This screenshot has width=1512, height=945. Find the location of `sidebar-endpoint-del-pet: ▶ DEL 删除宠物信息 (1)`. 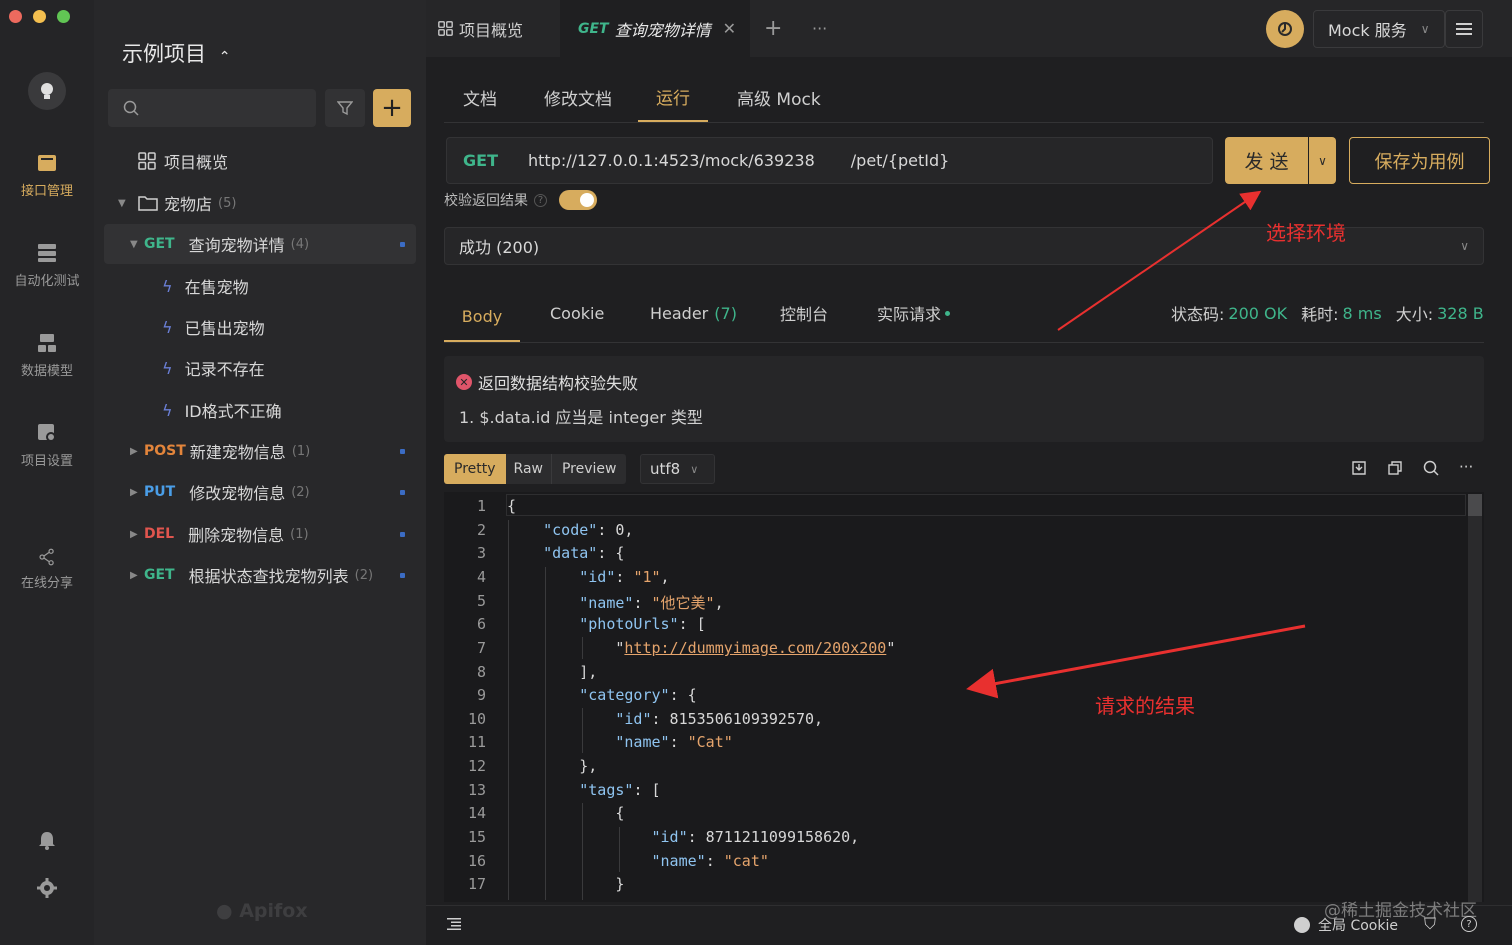

sidebar-endpoint-del-pet: ▶ DEL 删除宠物信息 (1) is located at coordinates (260, 534).